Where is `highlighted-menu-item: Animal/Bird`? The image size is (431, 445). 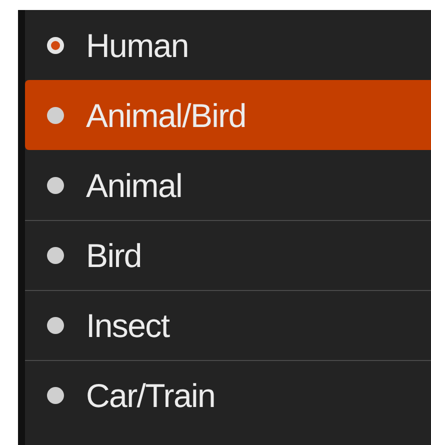
highlighted-menu-item: Animal/Bird is located at coordinates (228, 115).